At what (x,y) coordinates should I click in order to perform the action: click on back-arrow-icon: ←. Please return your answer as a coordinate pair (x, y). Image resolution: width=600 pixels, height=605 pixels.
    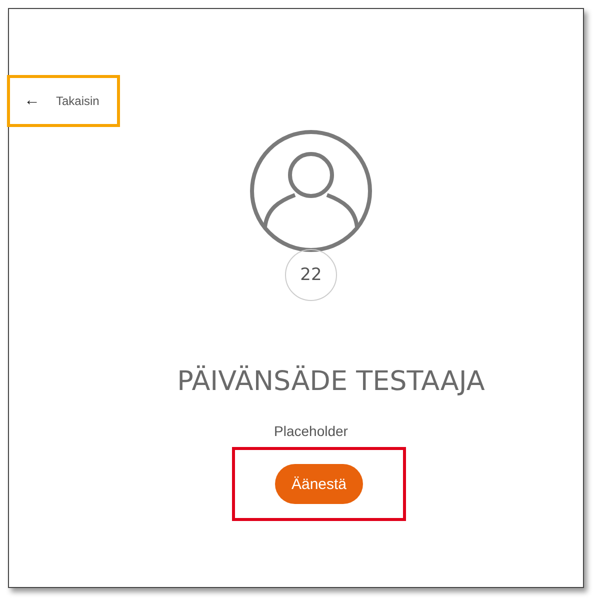
    Looking at the image, I should click on (32, 101).